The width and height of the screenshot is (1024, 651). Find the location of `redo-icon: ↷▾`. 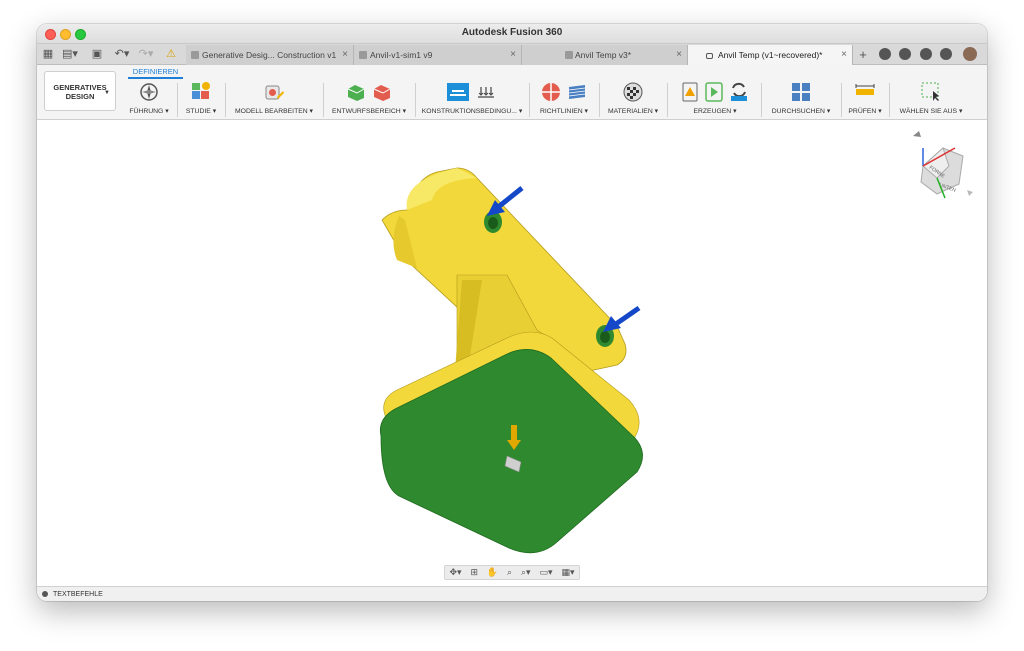

redo-icon: ↷▾ is located at coordinates (146, 54).